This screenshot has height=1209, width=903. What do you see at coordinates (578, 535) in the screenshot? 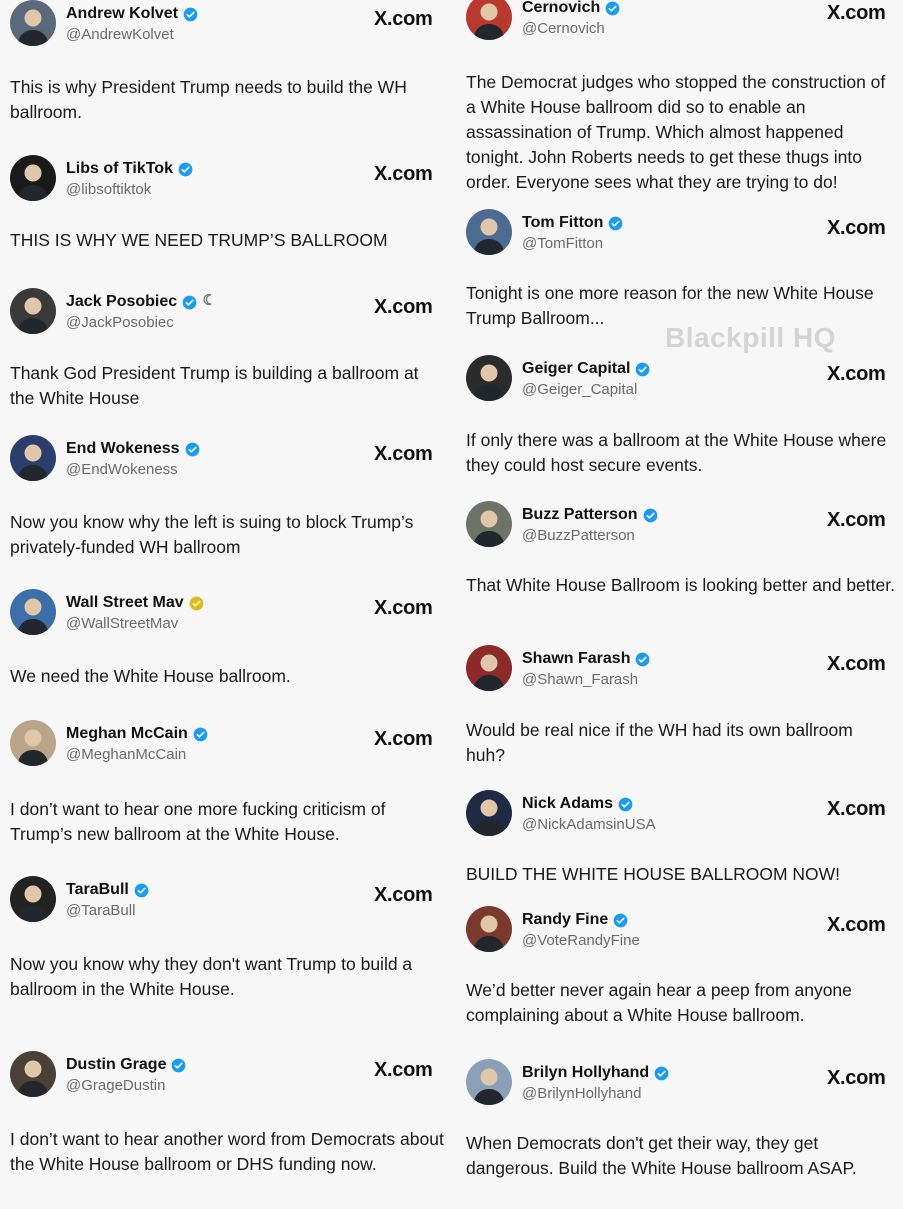
I see `author-handle: @BuzzPatterson` at bounding box center [578, 535].